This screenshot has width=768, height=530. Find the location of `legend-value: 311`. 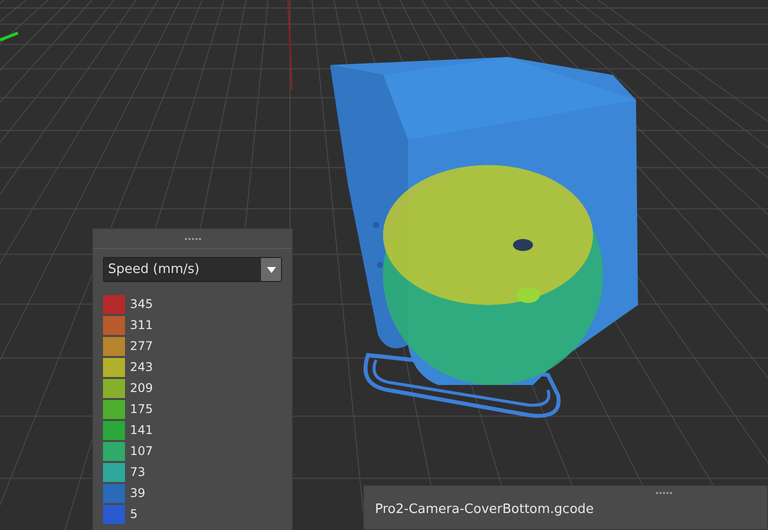

legend-value: 311 is located at coordinates (141, 325).